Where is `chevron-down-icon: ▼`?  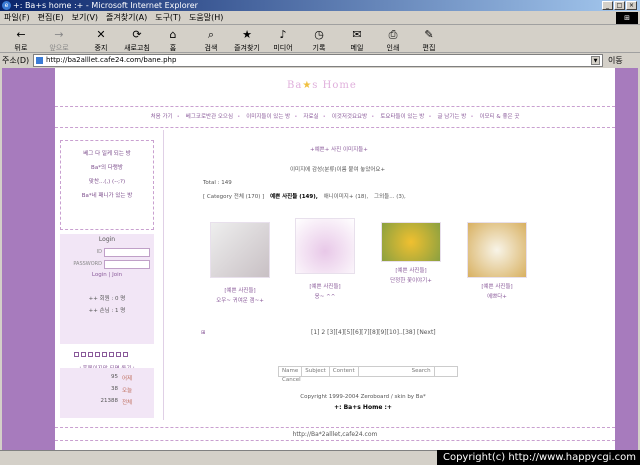
chevron-down-icon: ▼ is located at coordinates (595, 60).